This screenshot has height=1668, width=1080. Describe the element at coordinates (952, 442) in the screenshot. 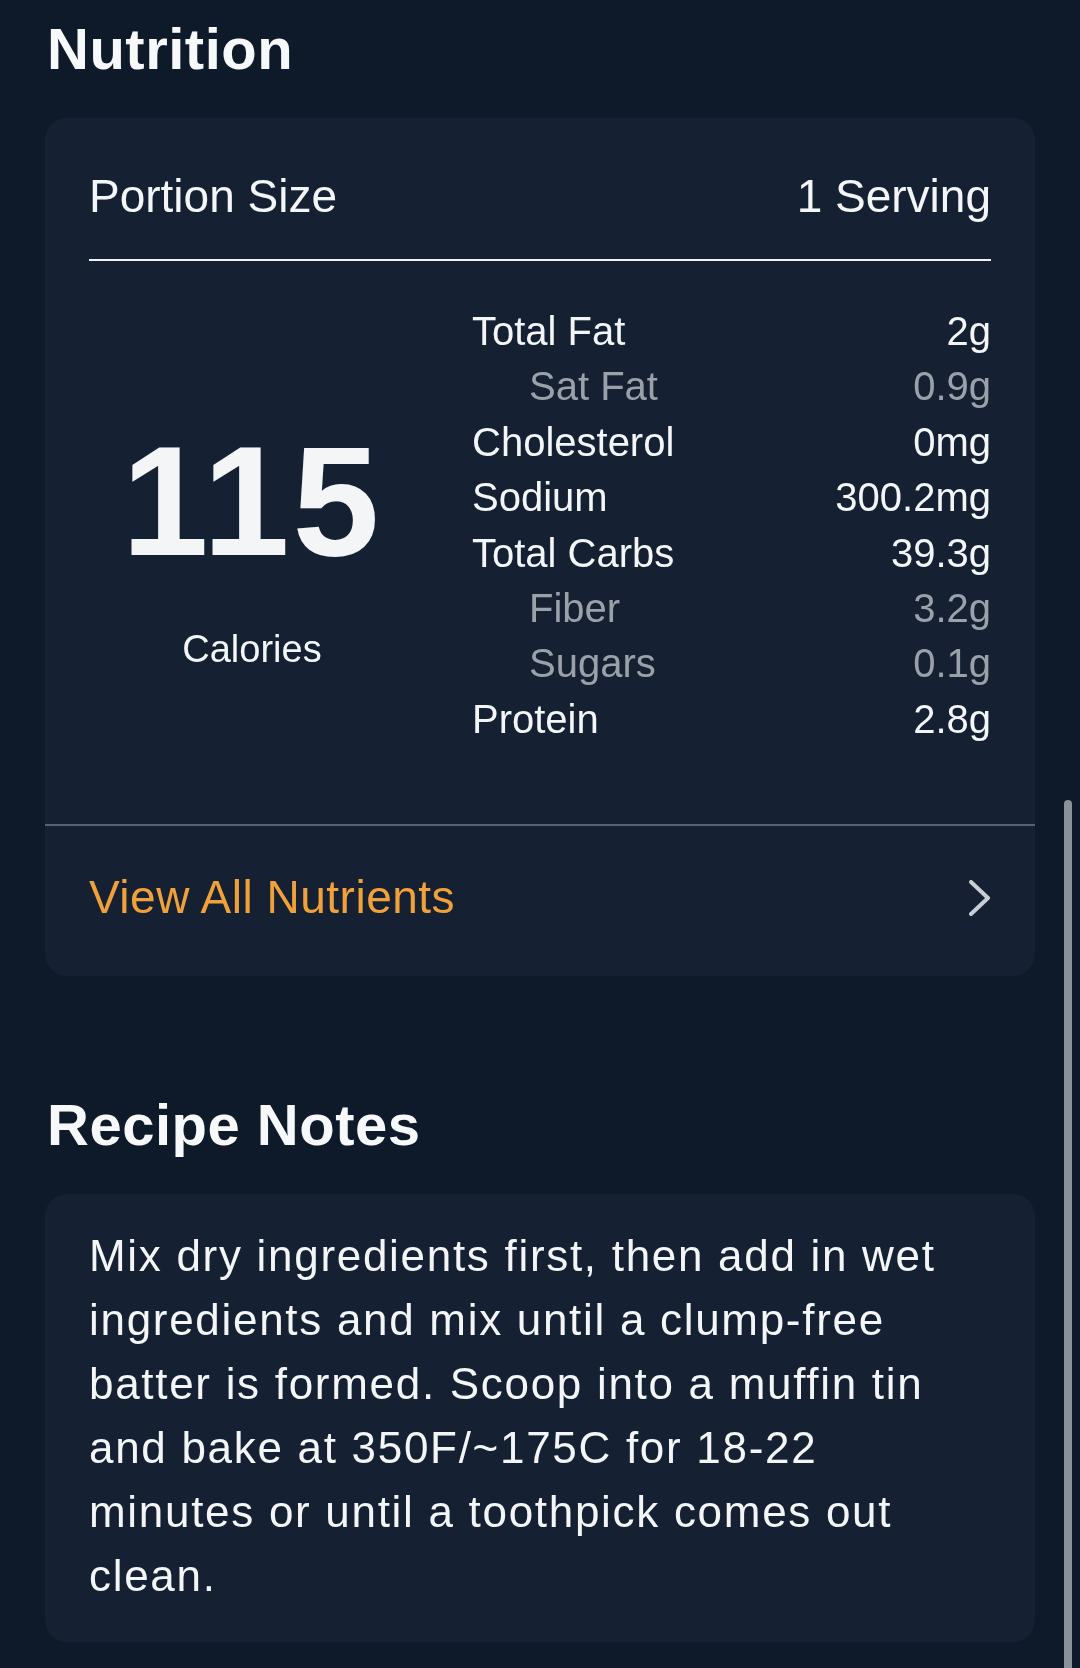

I see `nutrient-amount: 0mg` at that location.